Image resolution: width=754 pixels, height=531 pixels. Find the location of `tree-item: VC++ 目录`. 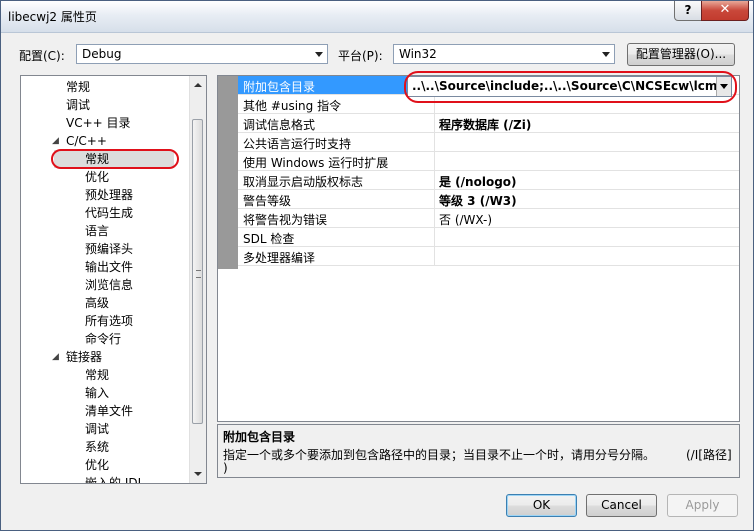

tree-item: VC++ 目录 is located at coordinates (98, 123).